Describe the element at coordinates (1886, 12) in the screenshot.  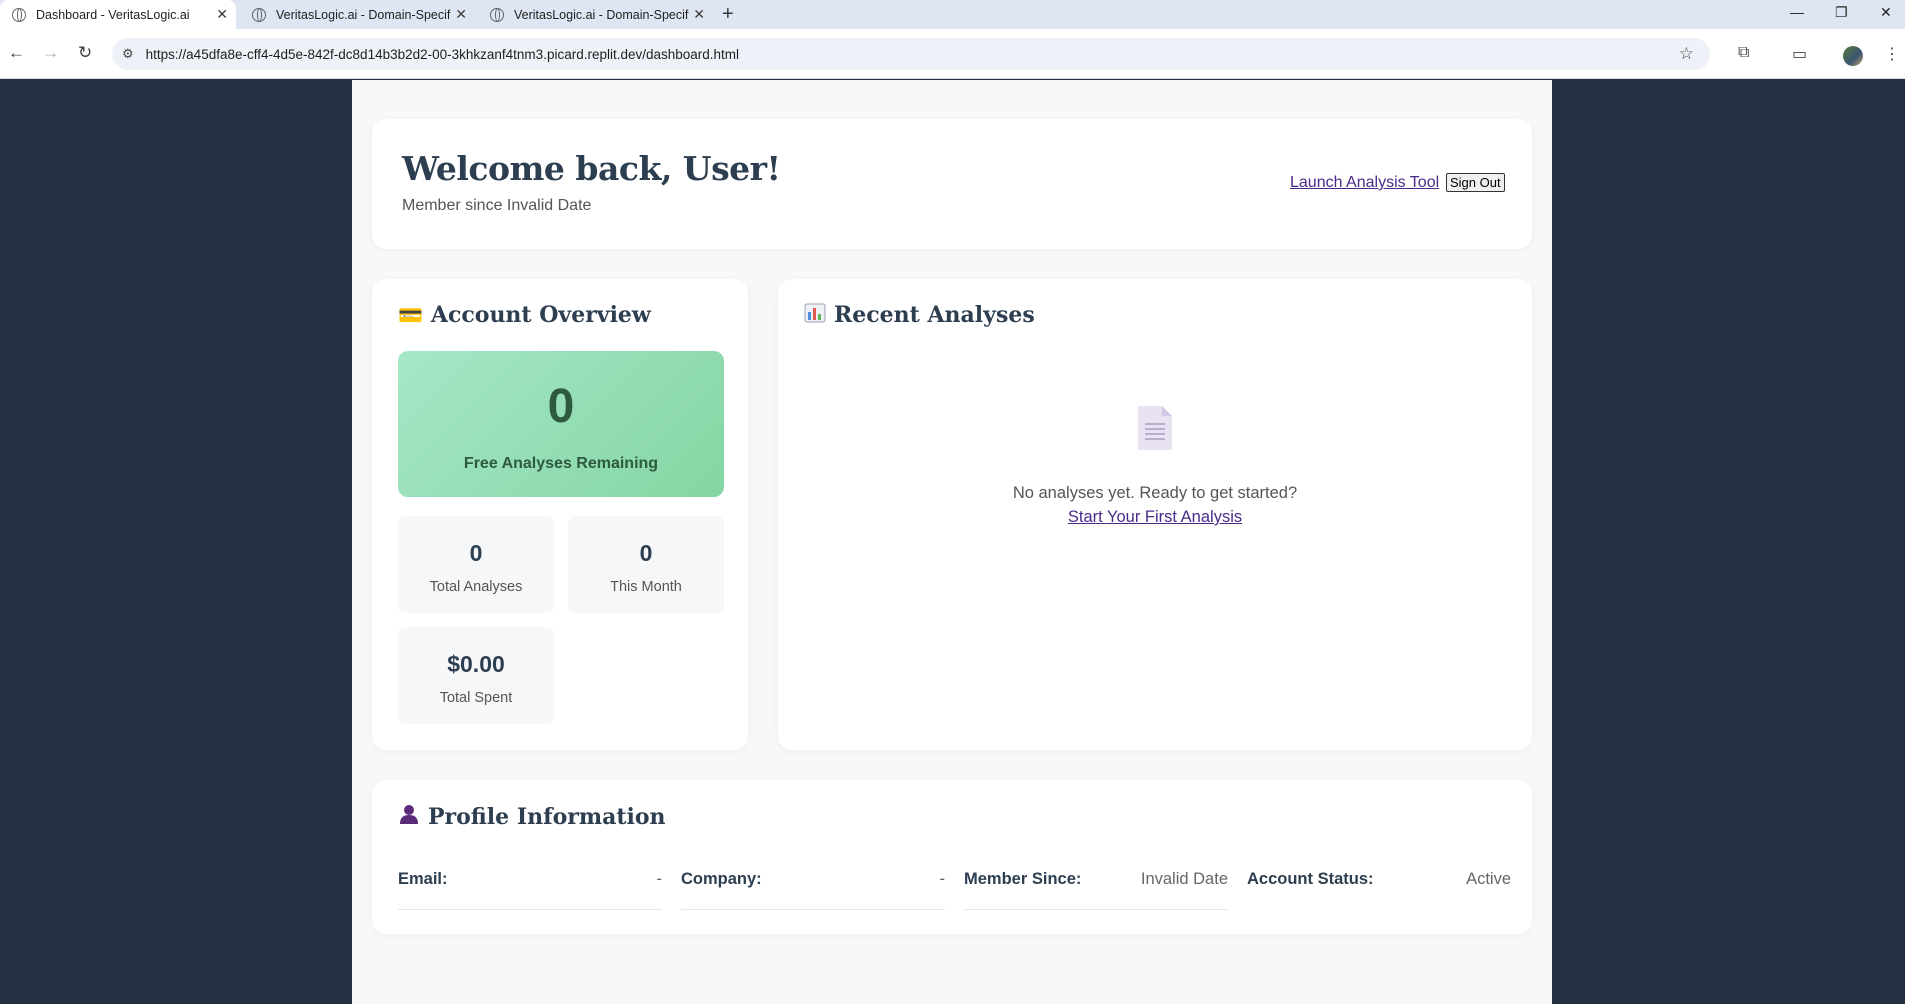
I see `window-close-icon: ✕` at that location.